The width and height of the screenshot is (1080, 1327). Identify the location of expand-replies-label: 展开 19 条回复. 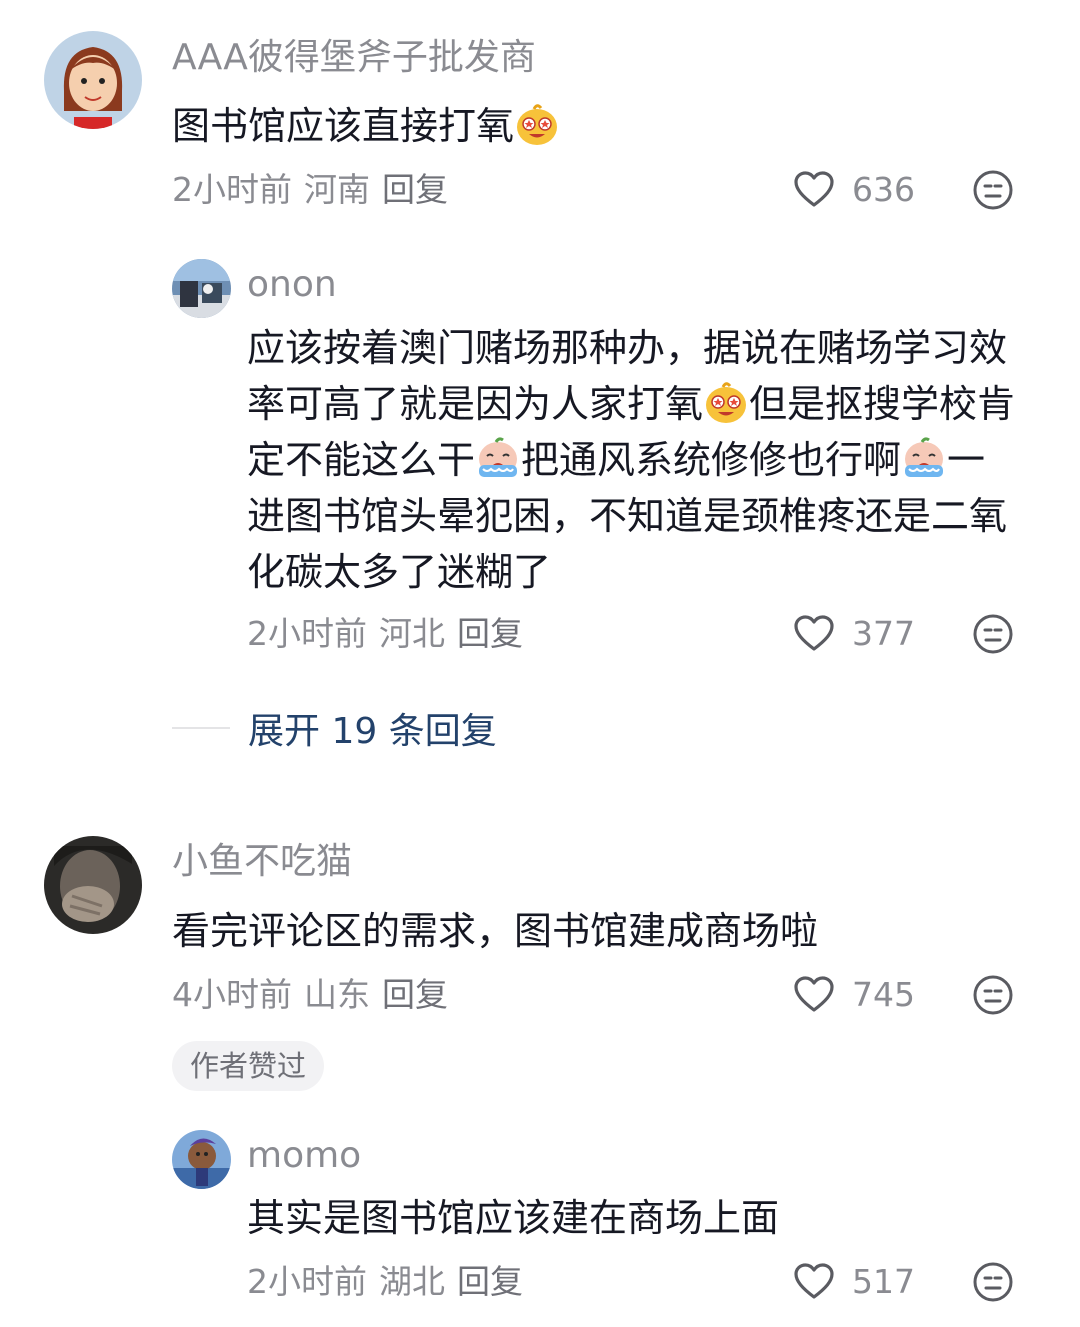
(372, 731).